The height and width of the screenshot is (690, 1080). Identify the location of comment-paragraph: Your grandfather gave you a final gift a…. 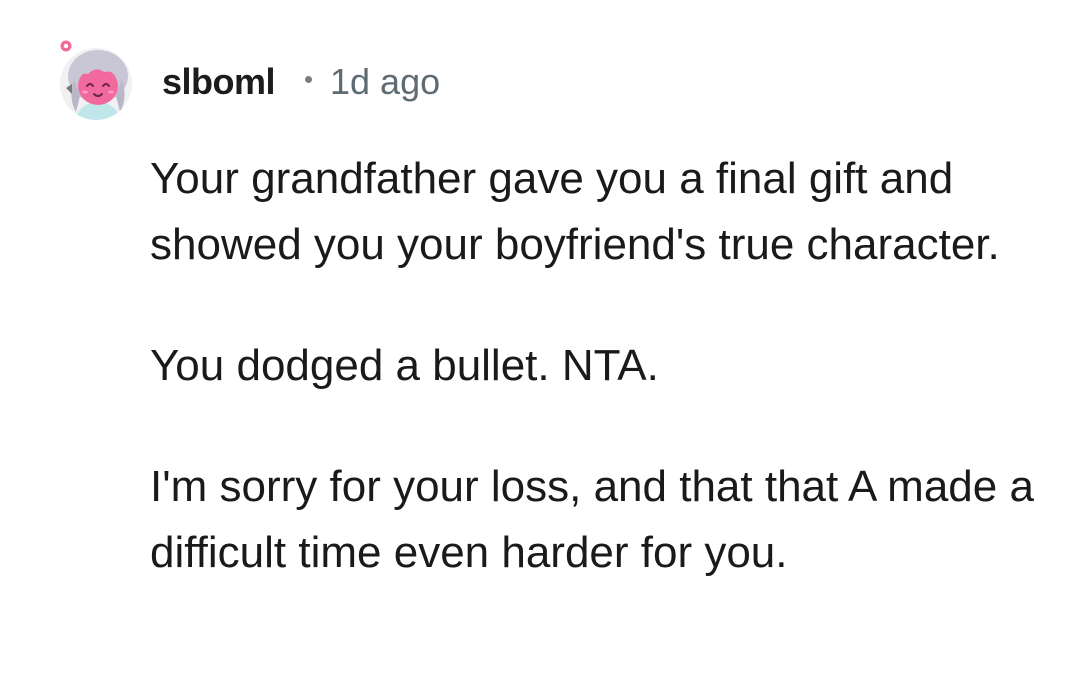
(575, 211).